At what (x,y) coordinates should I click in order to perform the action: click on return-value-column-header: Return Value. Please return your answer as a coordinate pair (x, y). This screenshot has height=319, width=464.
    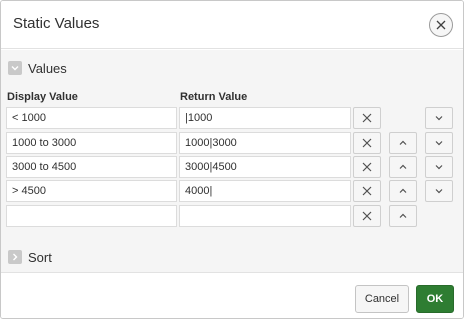
    Looking at the image, I should click on (214, 97).